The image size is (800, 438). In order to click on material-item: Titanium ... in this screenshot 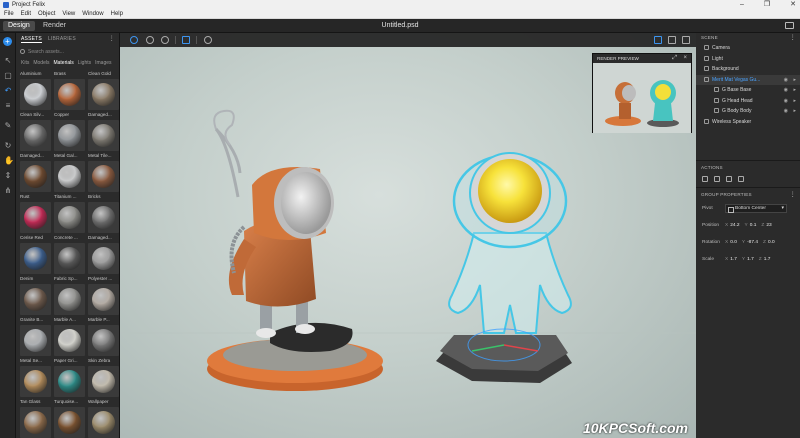, I will do `click(69, 181)`.